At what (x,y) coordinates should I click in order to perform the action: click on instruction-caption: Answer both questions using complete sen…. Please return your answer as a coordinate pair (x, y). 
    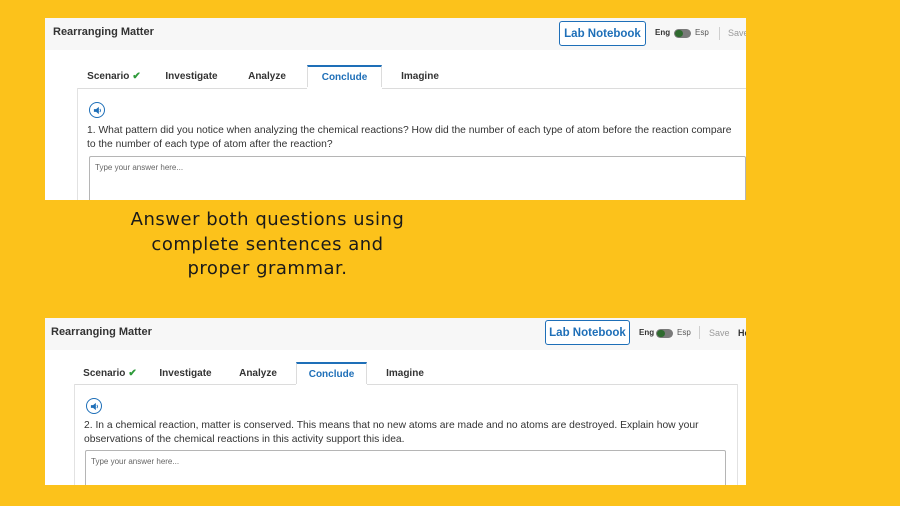
    Looking at the image, I should click on (267, 244).